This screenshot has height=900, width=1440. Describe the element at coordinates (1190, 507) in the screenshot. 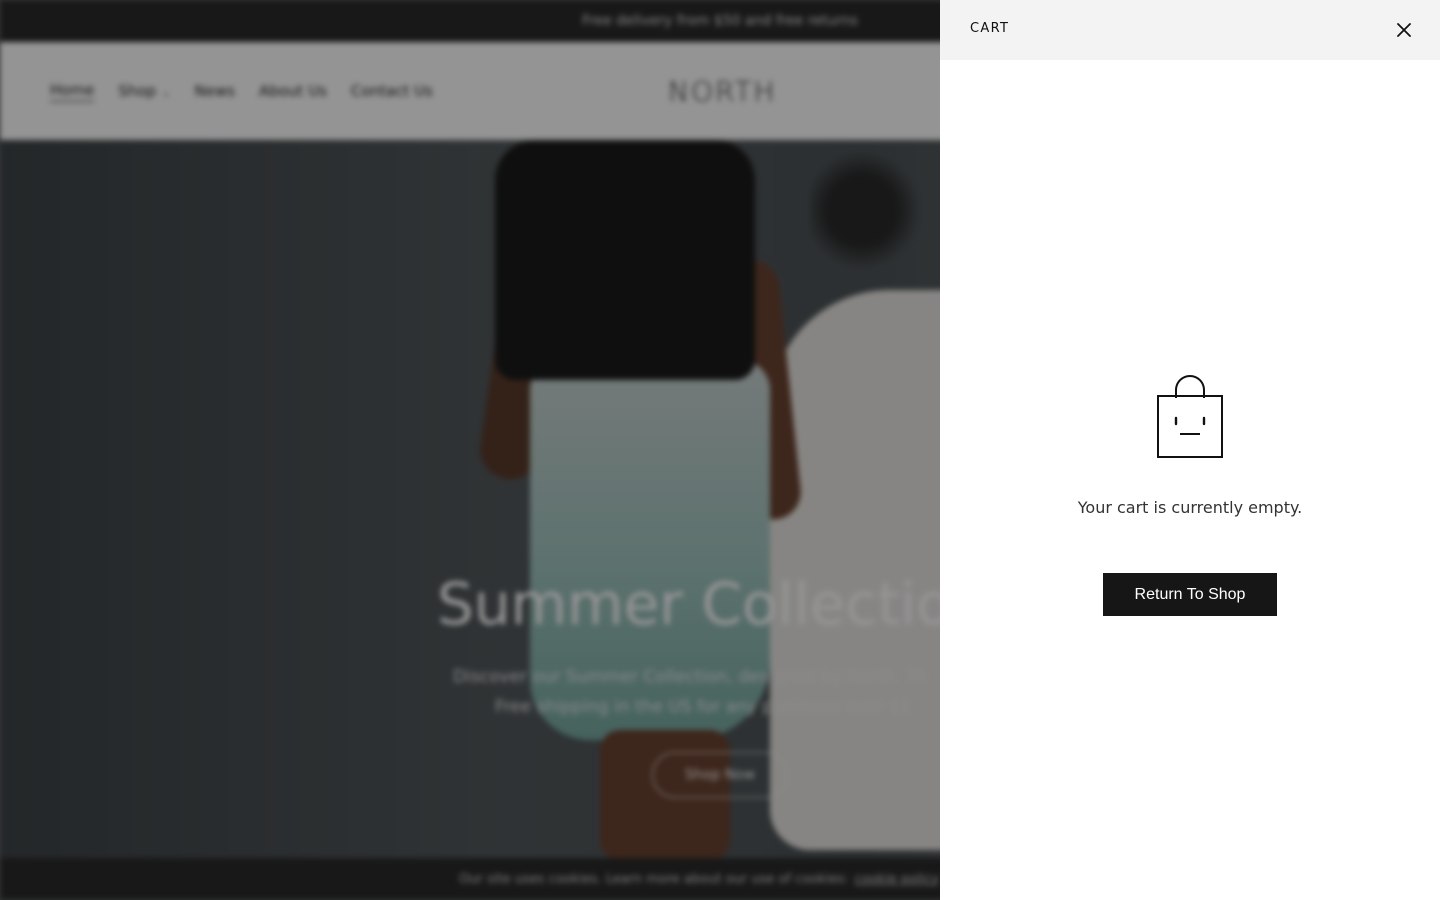

I see `empty-cart-message: Your cart is currently empty.` at that location.